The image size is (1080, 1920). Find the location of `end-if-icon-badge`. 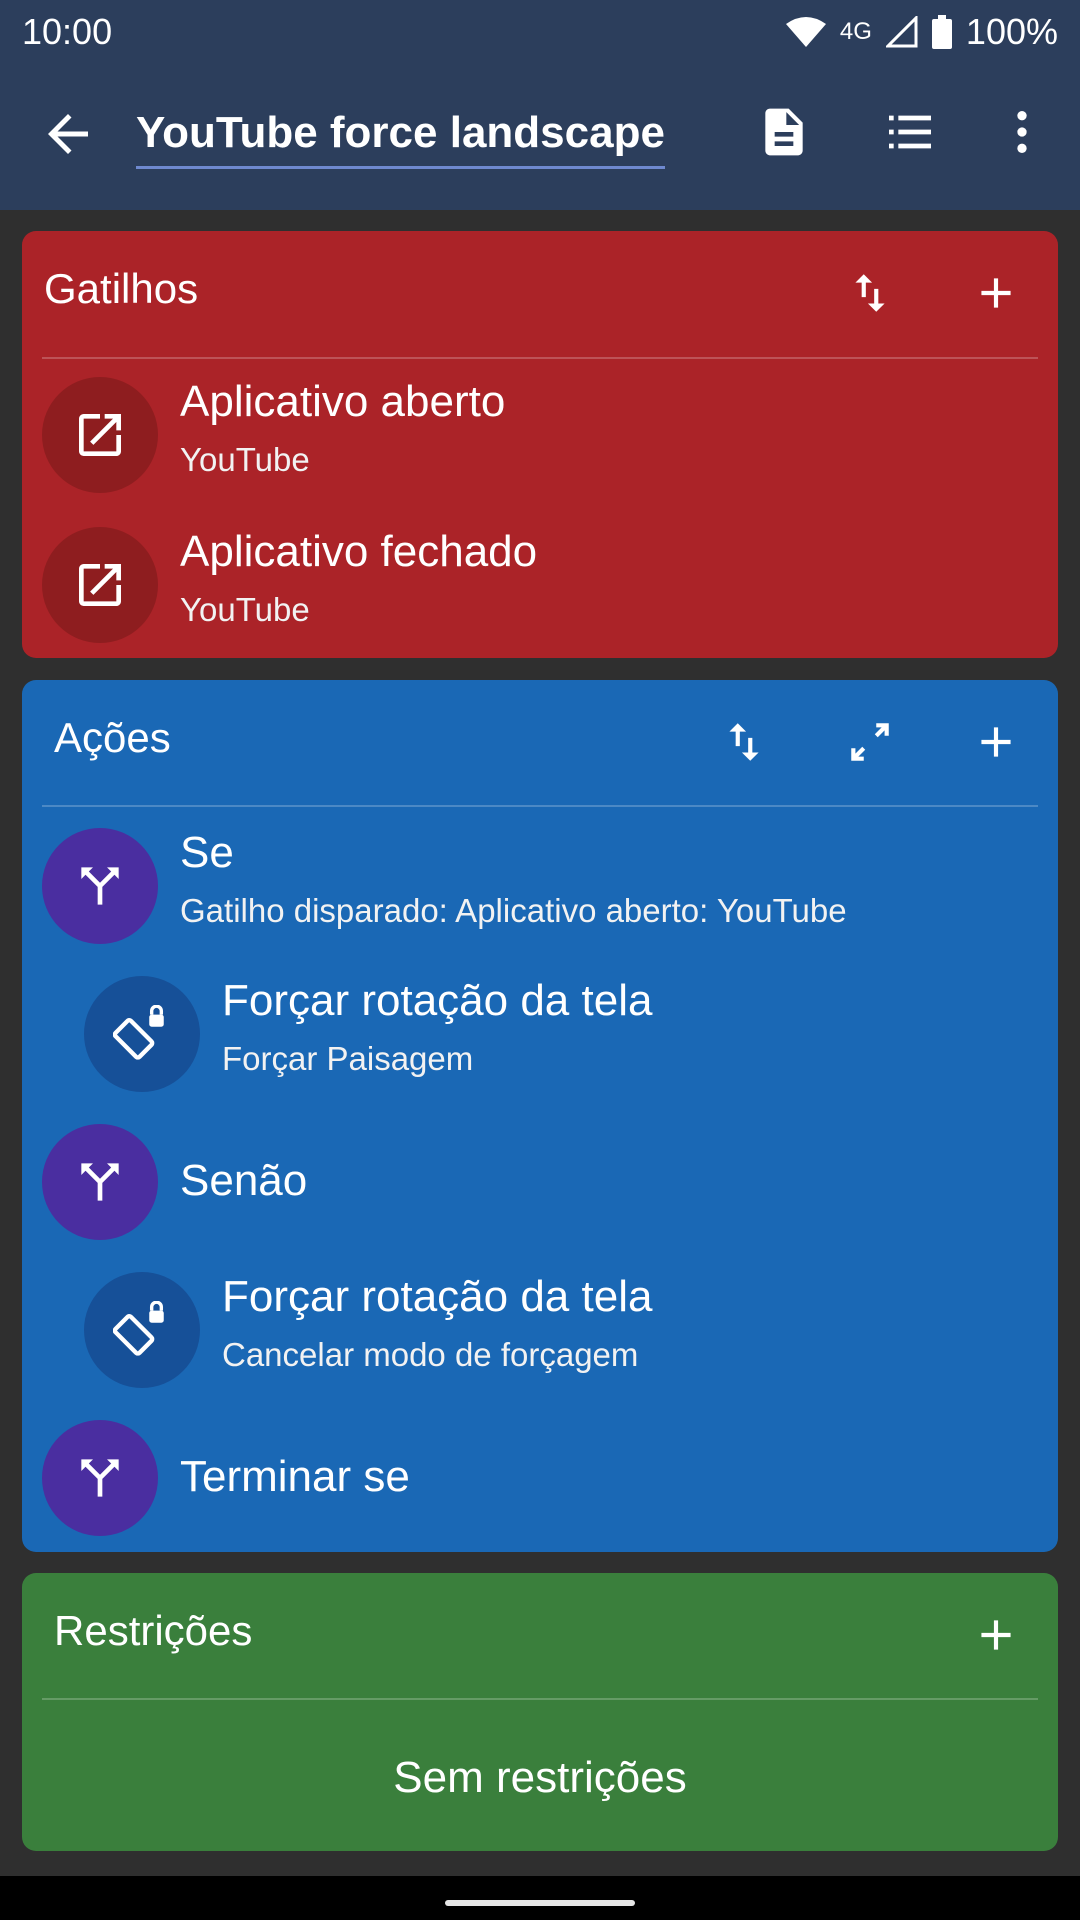

end-if-icon-badge is located at coordinates (100, 1478).